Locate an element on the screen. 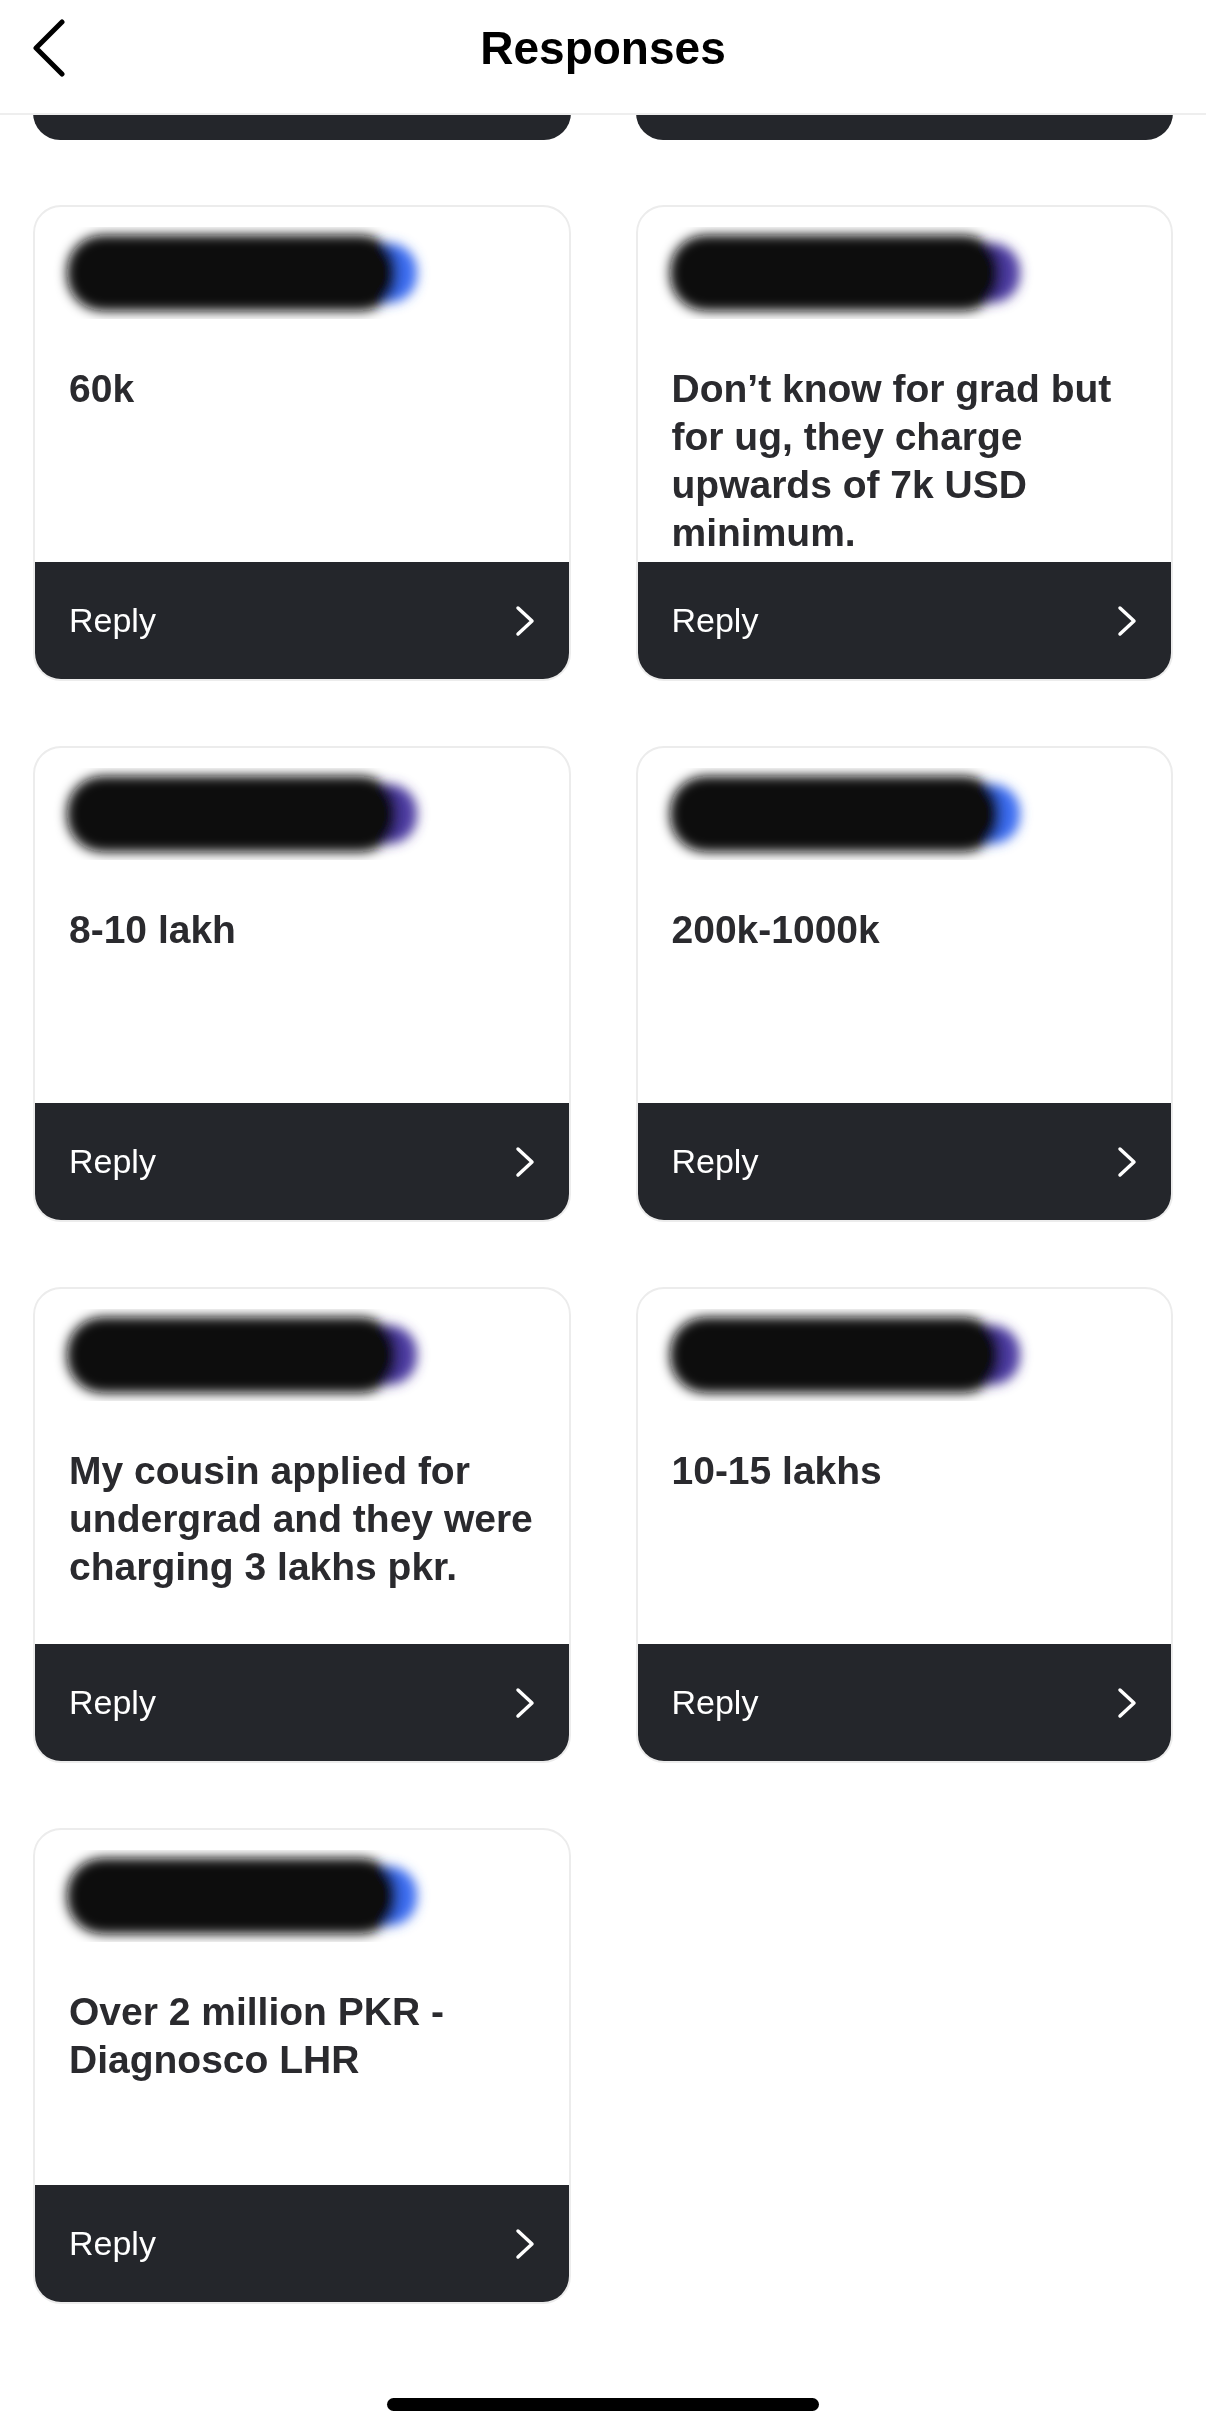 This screenshot has height=2436, width=1206. response-text: Don’t know for grad but for ug, they charge upwards of 7k USD minimum. is located at coordinates (891, 461).